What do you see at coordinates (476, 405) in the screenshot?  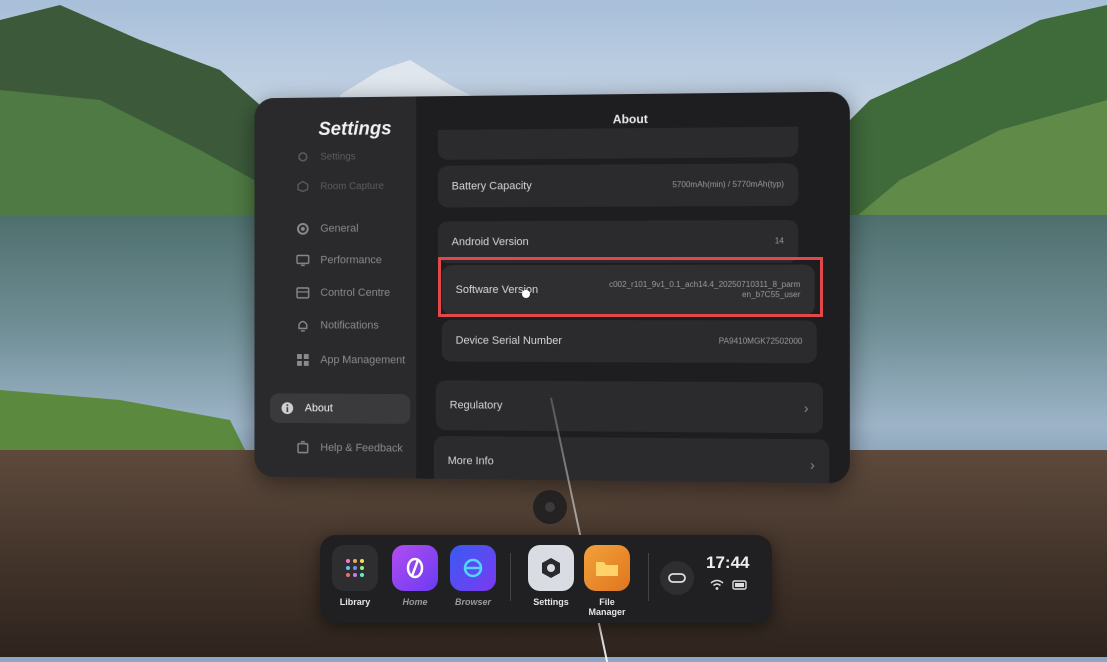 I see `row-label: Regulatory` at bounding box center [476, 405].